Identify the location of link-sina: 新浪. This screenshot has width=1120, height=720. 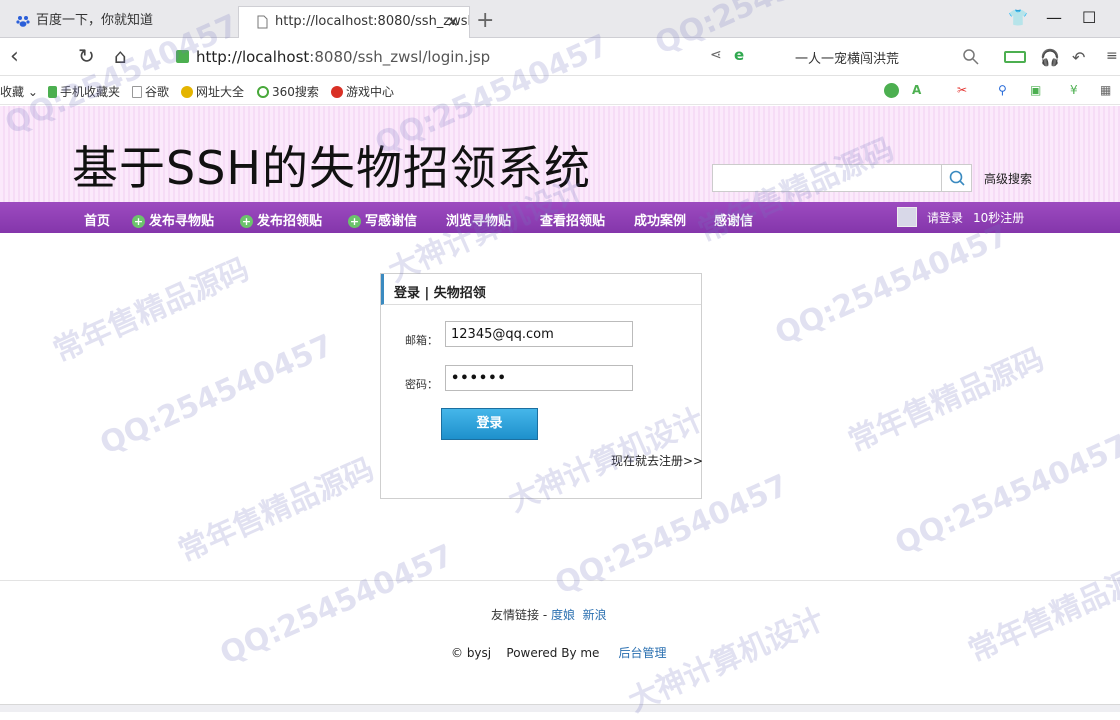
(595, 615).